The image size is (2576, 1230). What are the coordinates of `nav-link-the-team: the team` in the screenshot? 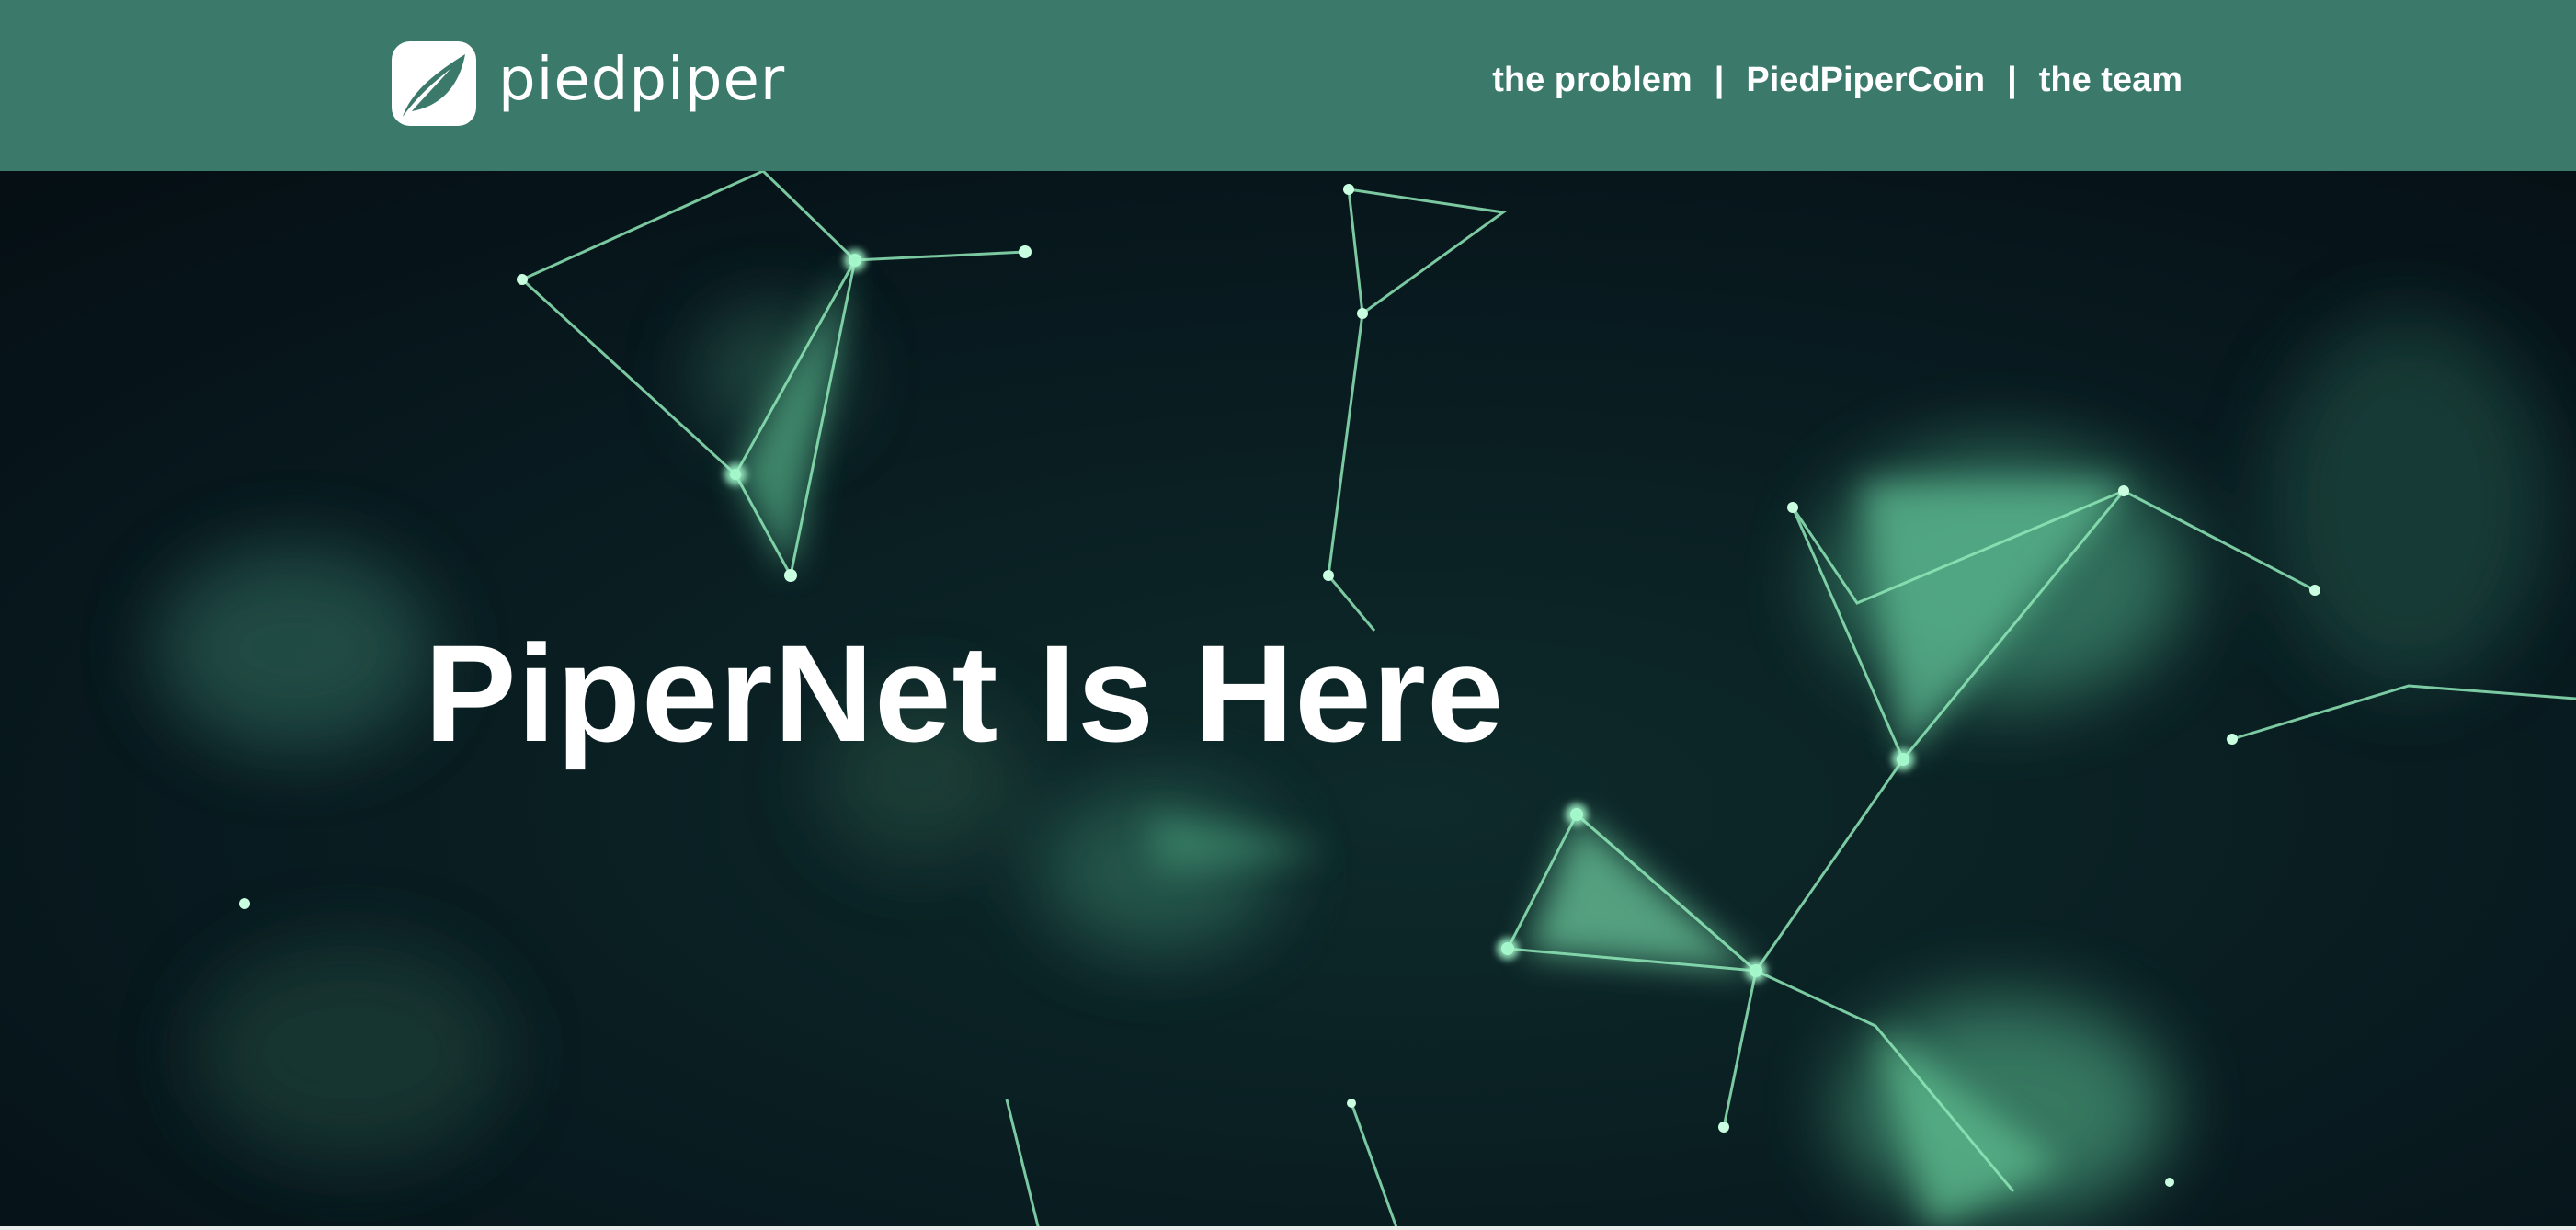 It's located at (2111, 81).